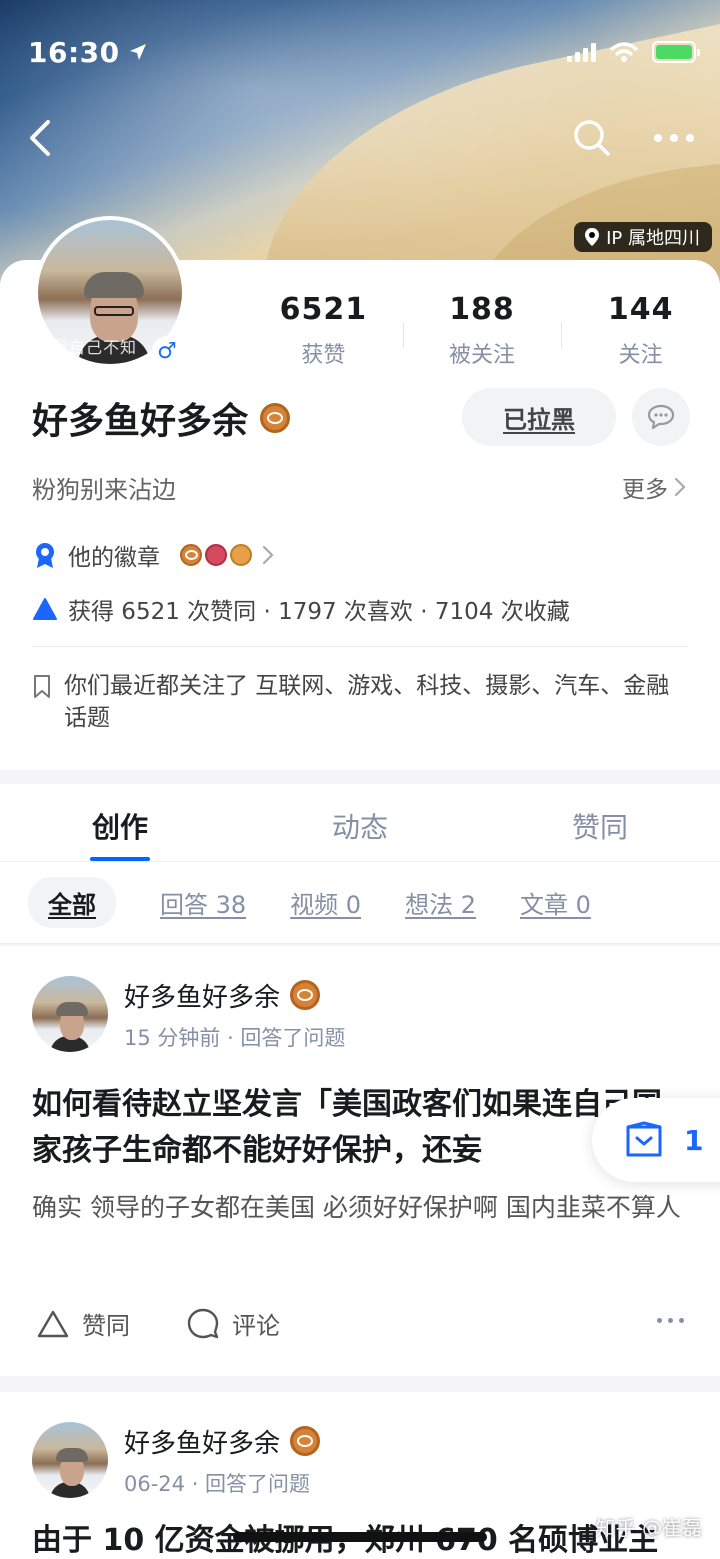 This screenshot has height=1559, width=720. I want to click on profile-name-row: 好多鱼好多余, so click(161, 418).